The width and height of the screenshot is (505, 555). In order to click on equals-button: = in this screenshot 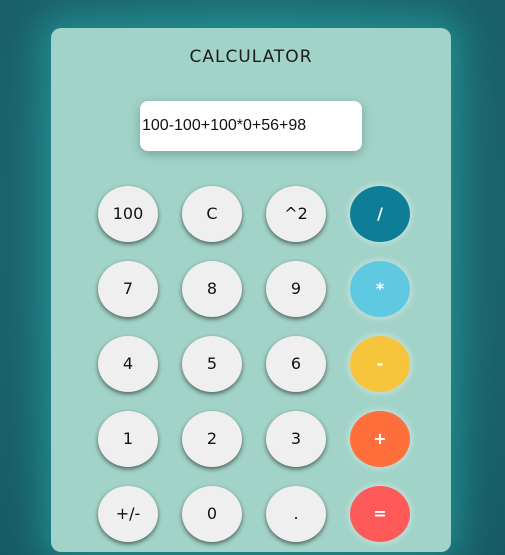, I will do `click(380, 514)`.